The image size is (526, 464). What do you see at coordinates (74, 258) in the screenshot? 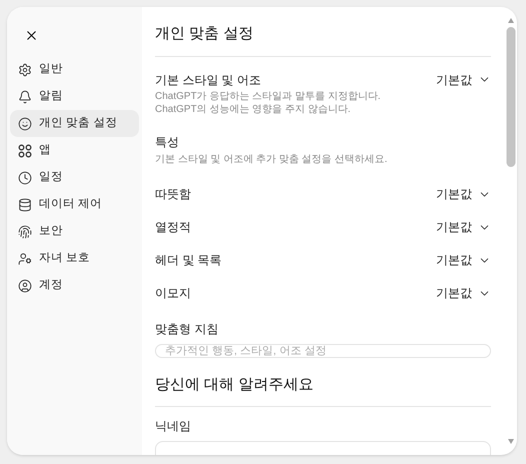
I see `sidebar-item: 자녀 보호` at bounding box center [74, 258].